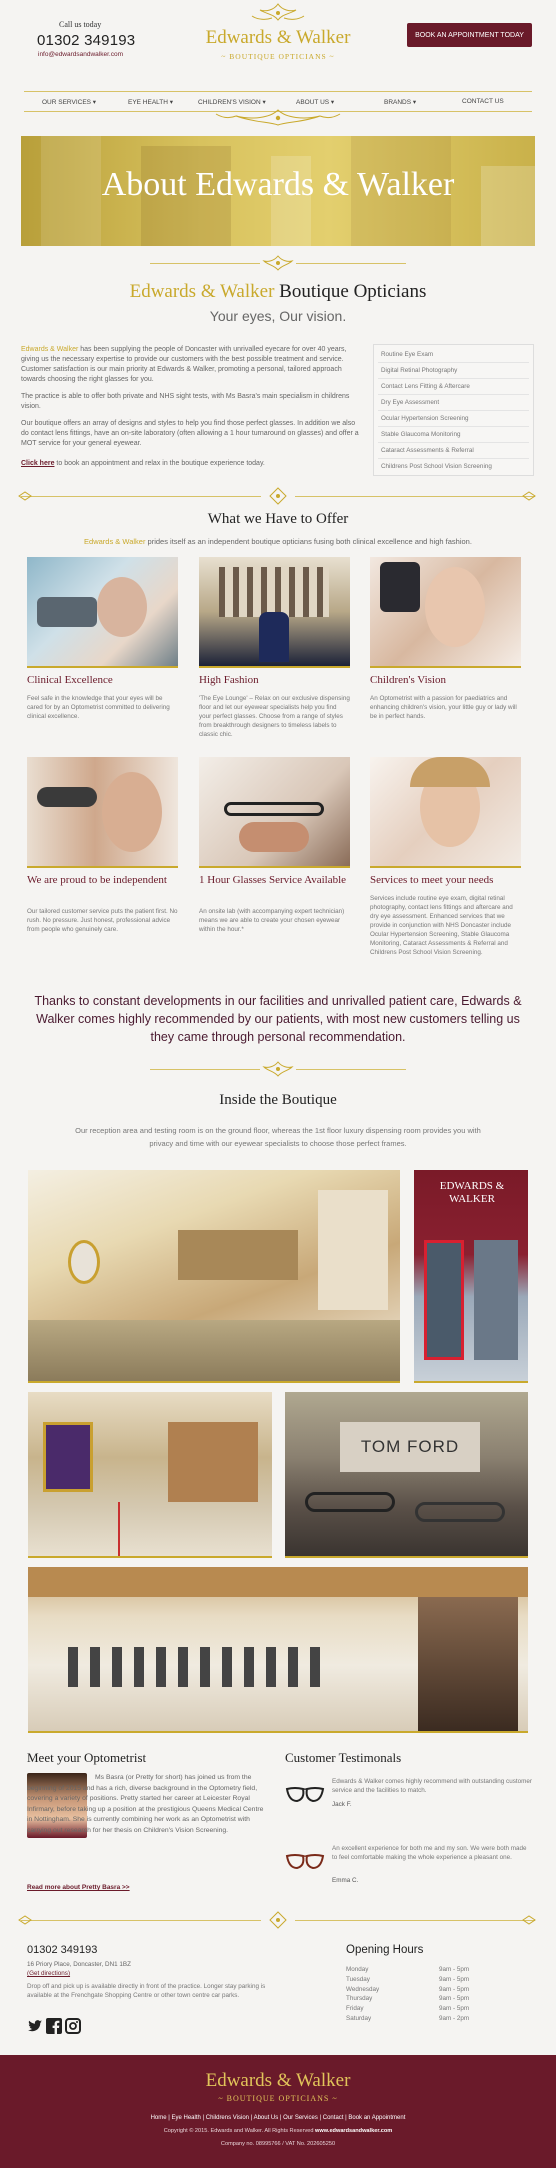  Describe the element at coordinates (454, 2018) in the screenshot. I see `hours-time: 9am - 2pm` at that location.